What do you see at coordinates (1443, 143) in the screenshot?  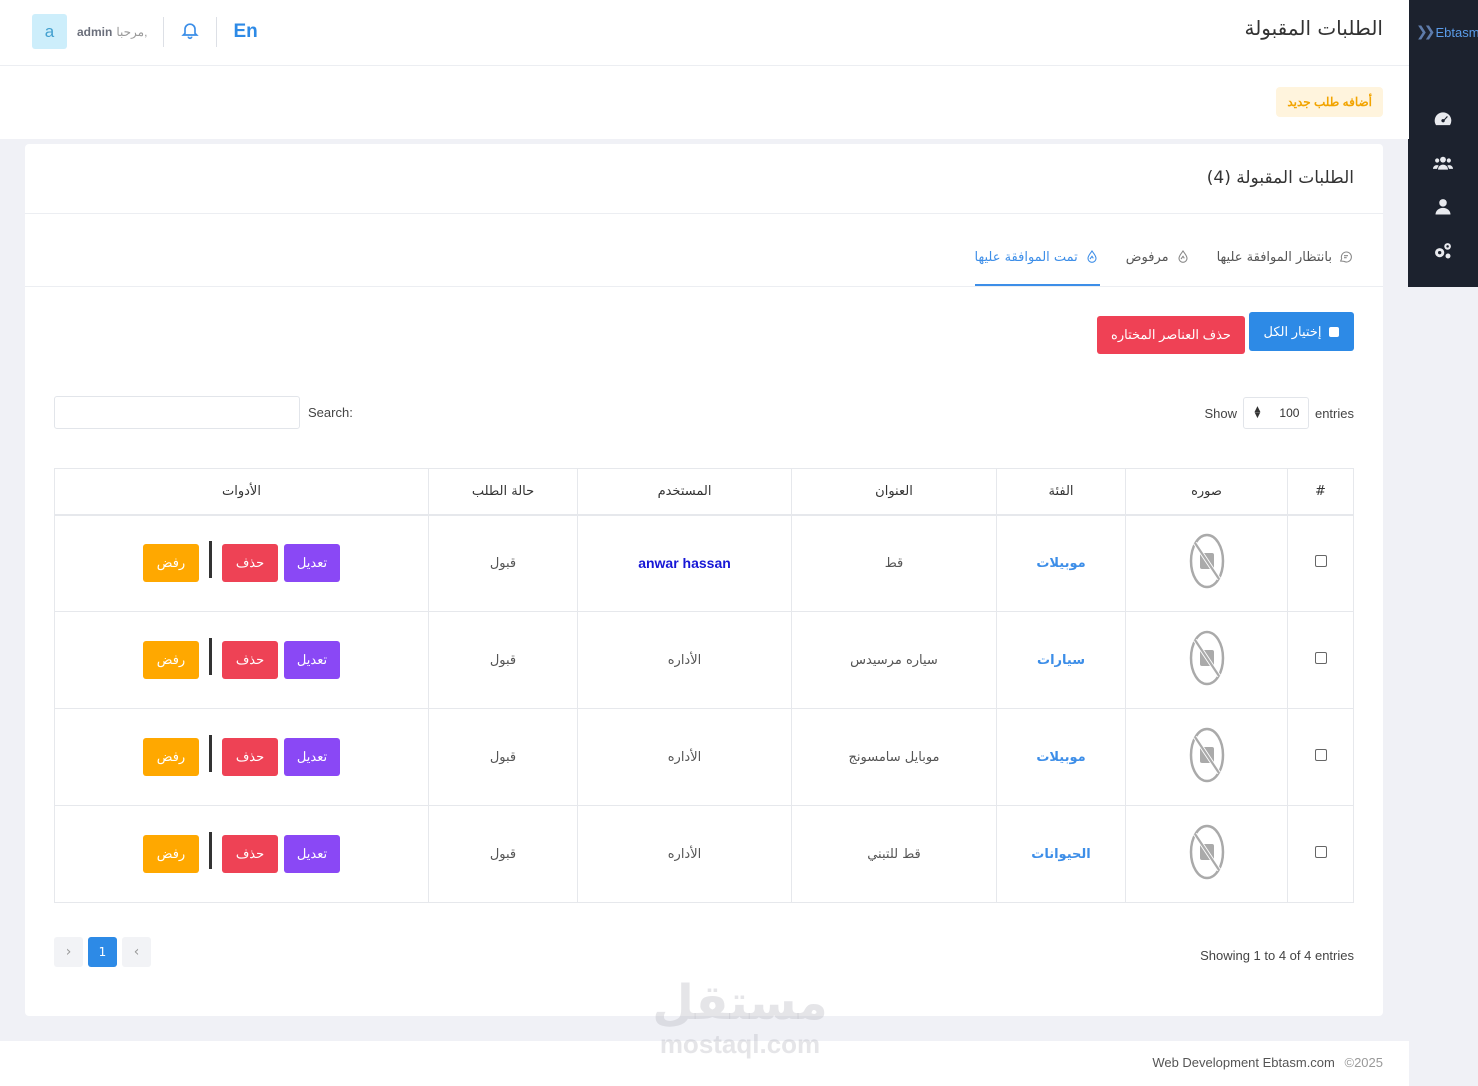 I see `sidebar: ❯❯ Ebtasm` at bounding box center [1443, 143].